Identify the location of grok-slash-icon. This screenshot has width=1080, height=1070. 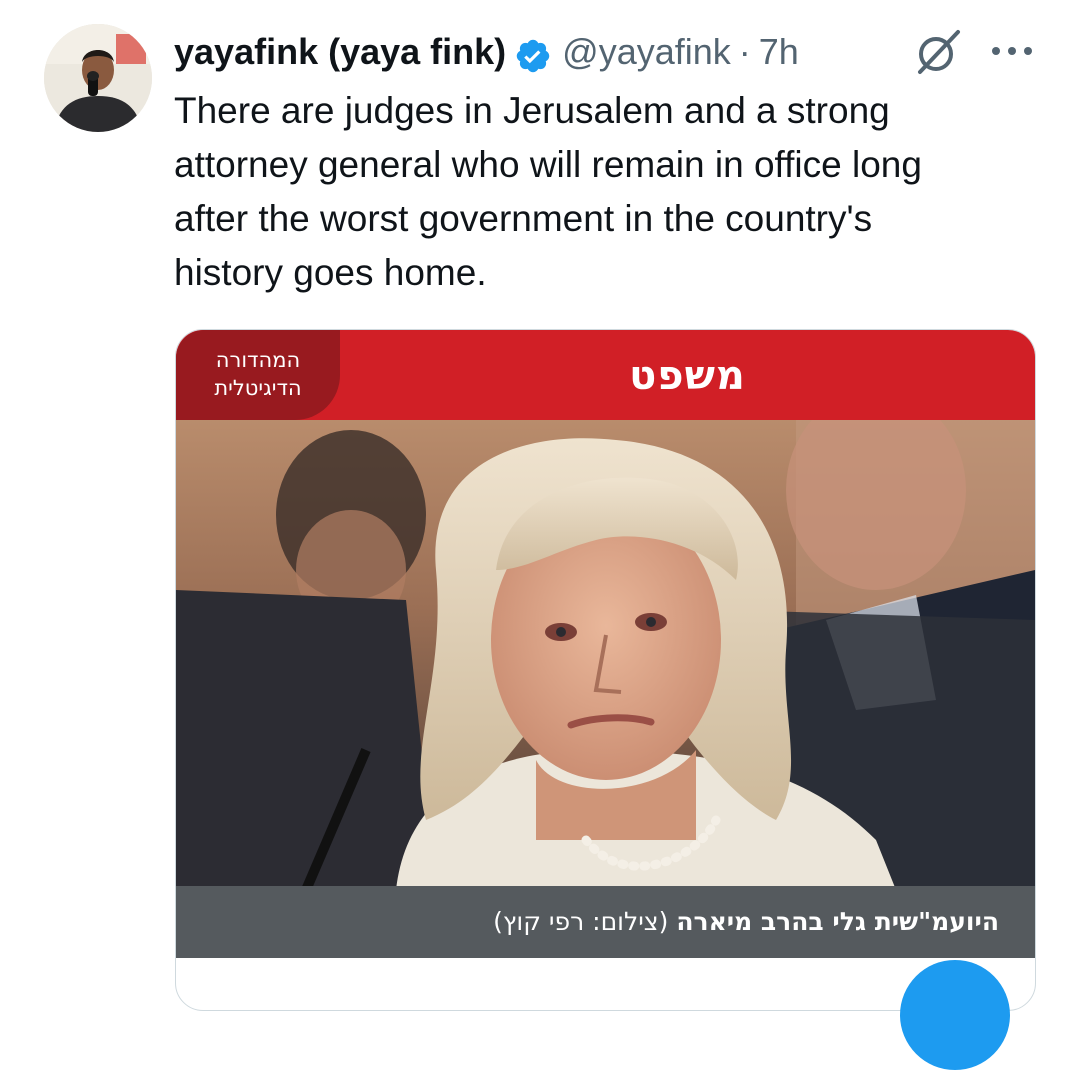
(938, 52).